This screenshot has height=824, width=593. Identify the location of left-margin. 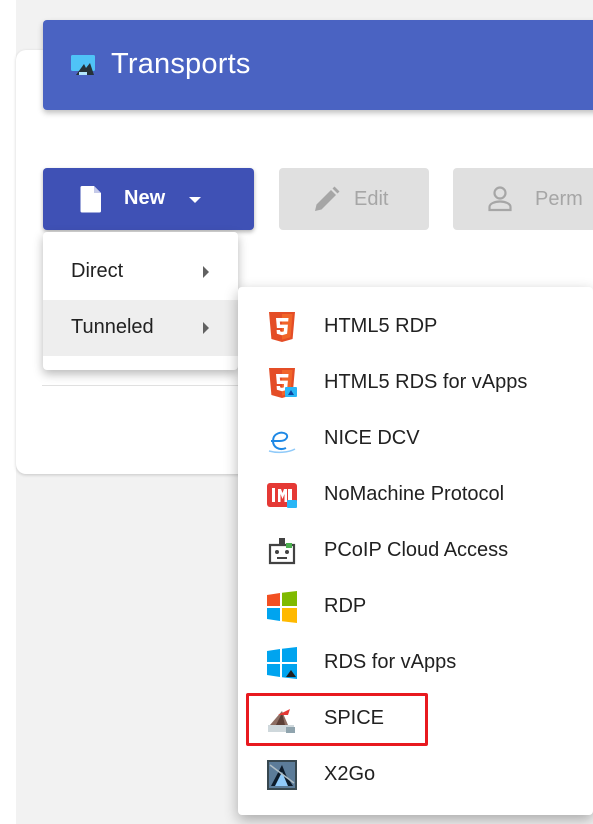
(8, 412).